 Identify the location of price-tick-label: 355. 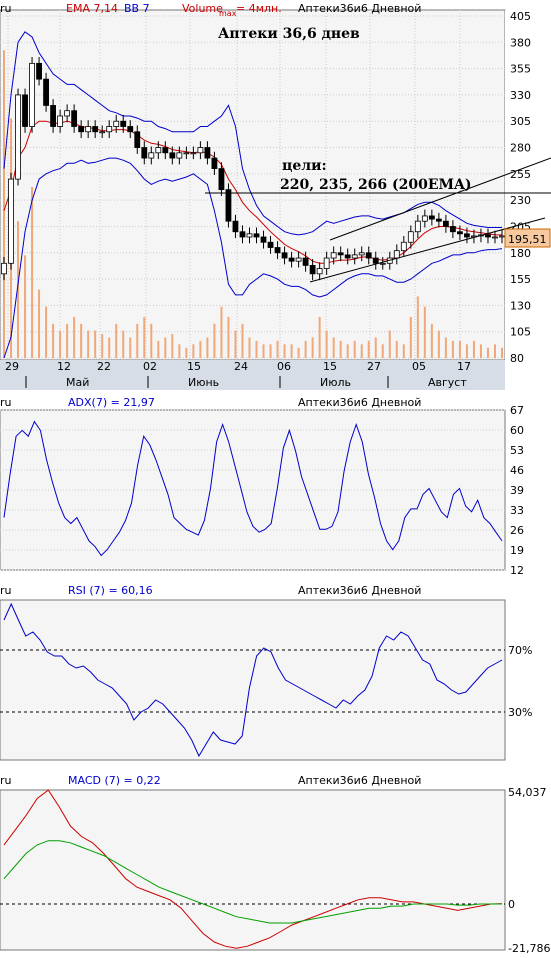
(520, 69).